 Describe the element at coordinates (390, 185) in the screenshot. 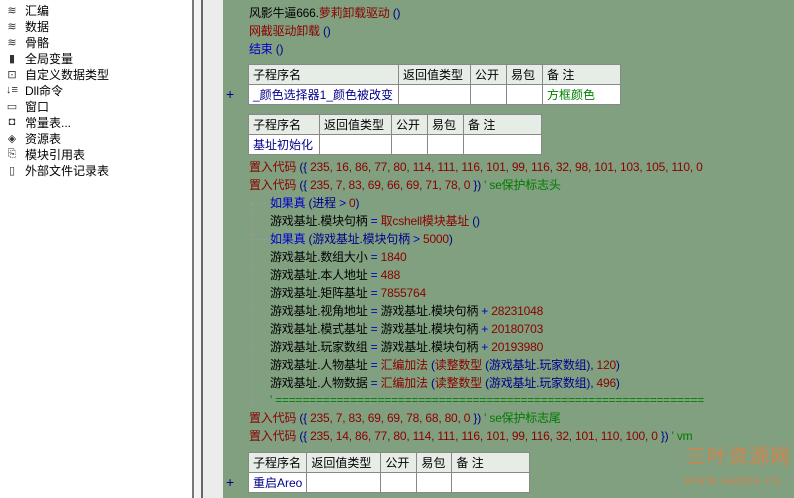

I see `code-token: 235, 7, 83, 69, 66, 69, 71, 78, 0` at that location.